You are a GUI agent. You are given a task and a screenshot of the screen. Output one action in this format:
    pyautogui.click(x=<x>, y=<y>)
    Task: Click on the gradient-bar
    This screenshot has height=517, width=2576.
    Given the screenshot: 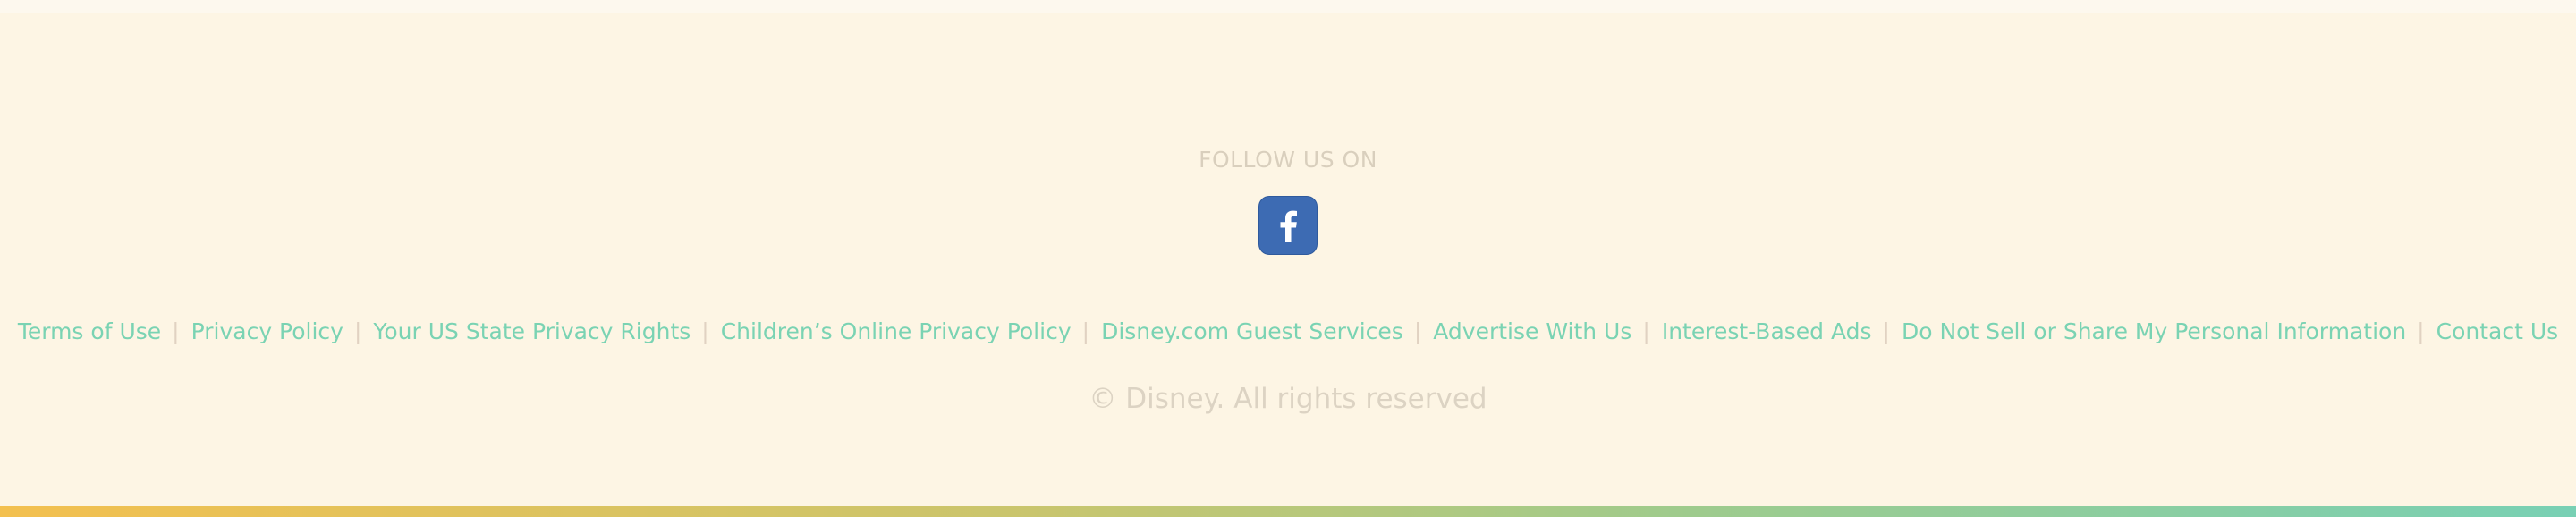 What is the action you would take?
    pyautogui.click(x=1288, y=511)
    